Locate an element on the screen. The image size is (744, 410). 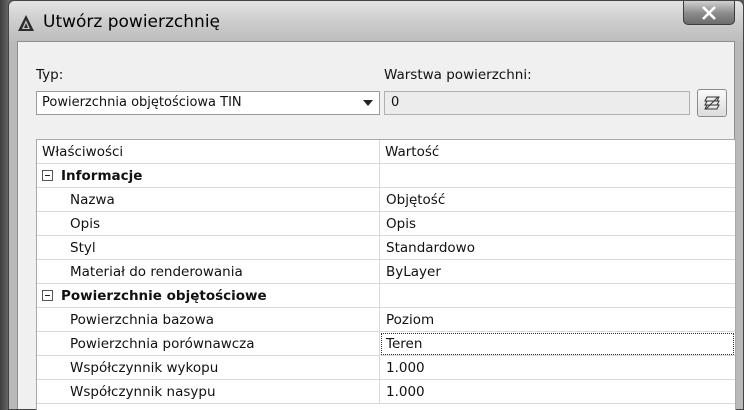
property-row-render-material: Materiał do renderowania ByLayer is located at coordinates (386, 272).